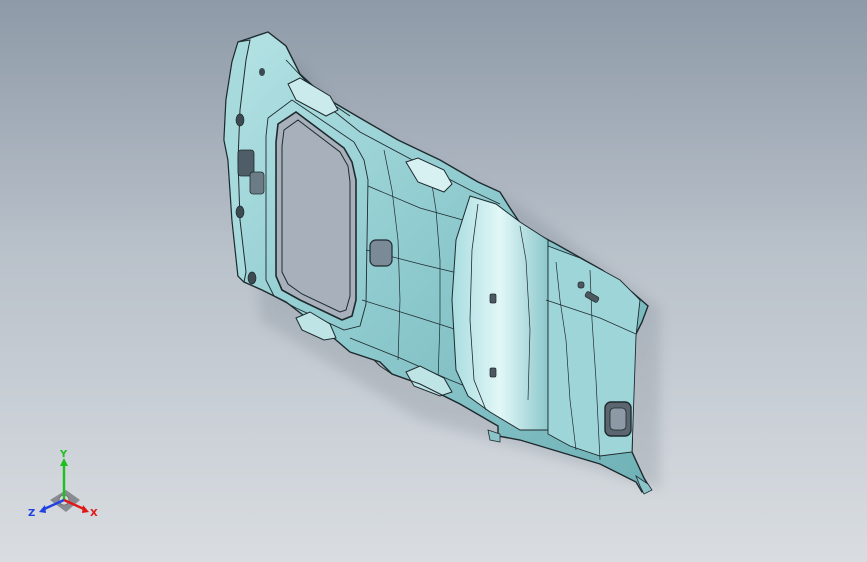 This screenshot has width=867, height=562. What do you see at coordinates (381, 253) in the screenshot?
I see `dome-light-cutout` at bounding box center [381, 253].